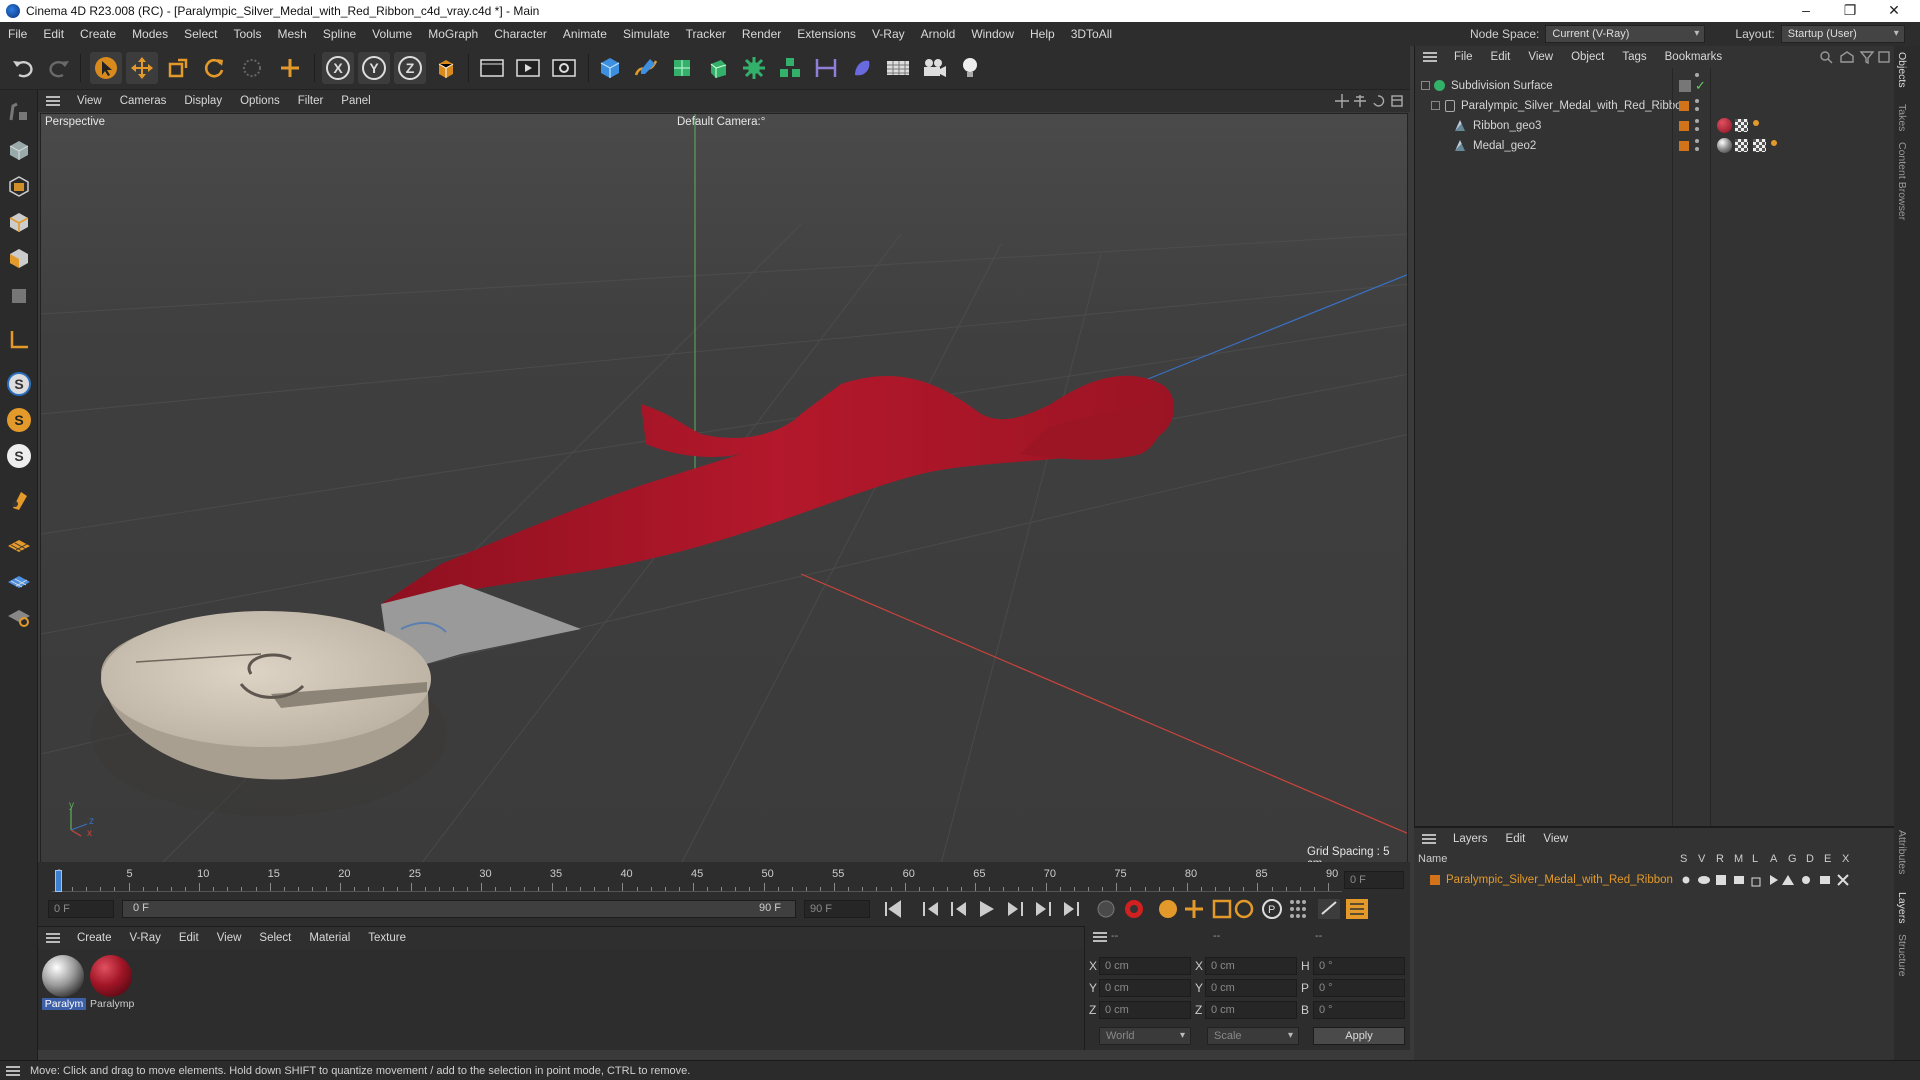 This screenshot has height=1080, width=1920. Describe the element at coordinates (1634, 57) in the screenshot. I see `obj-menu-tags: Tags` at that location.